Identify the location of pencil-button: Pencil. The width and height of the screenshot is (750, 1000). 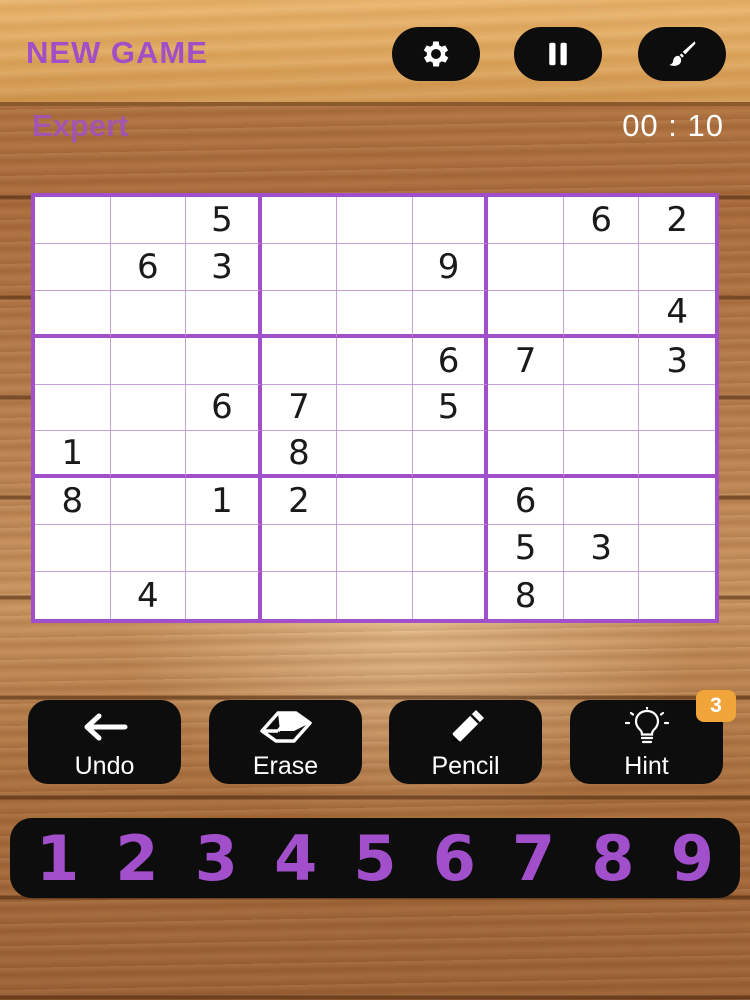
(465, 742).